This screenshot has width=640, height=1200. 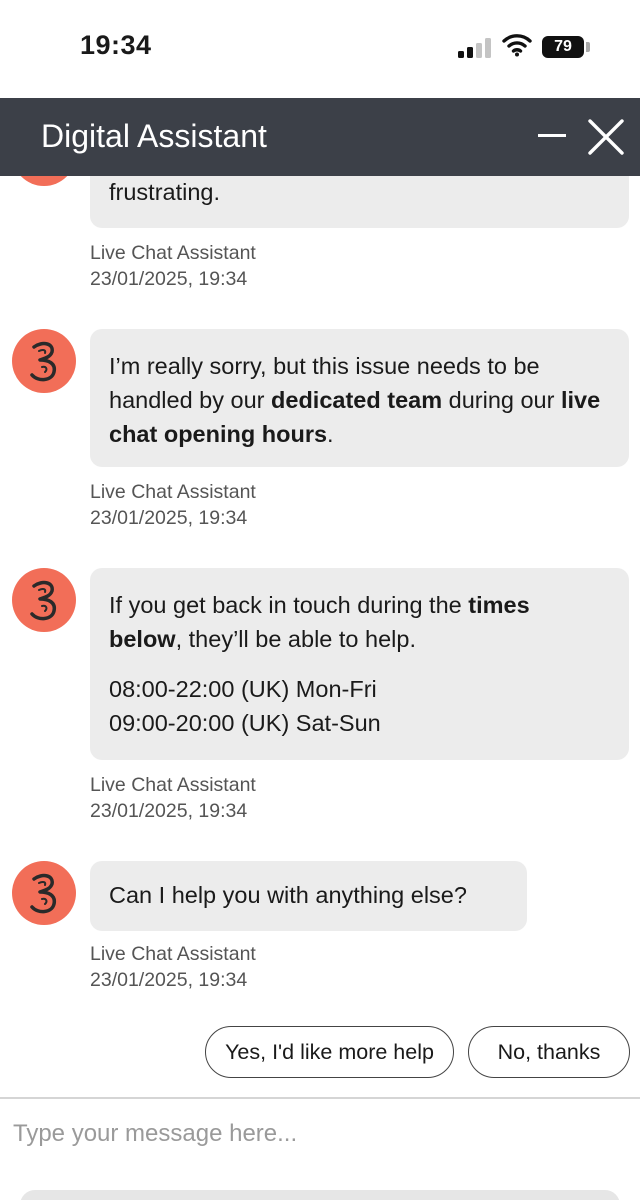 What do you see at coordinates (501, 400) in the screenshot?
I see `message-text: during our` at bounding box center [501, 400].